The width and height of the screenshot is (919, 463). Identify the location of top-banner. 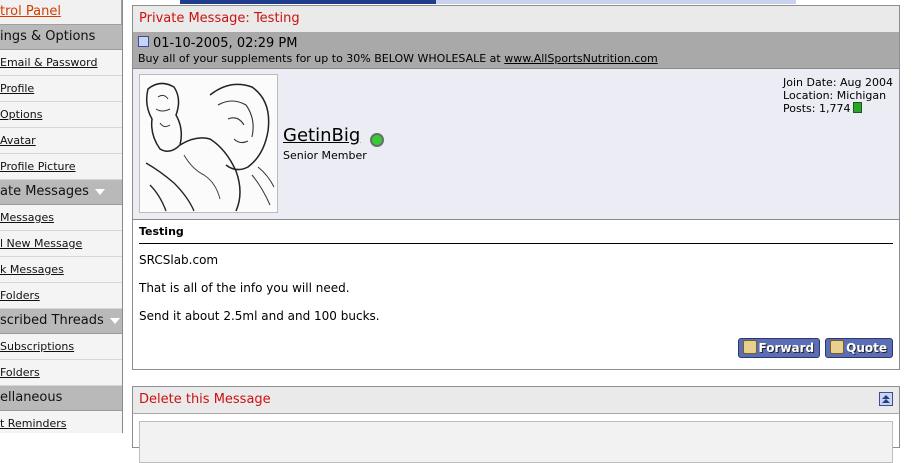
(488, 2).